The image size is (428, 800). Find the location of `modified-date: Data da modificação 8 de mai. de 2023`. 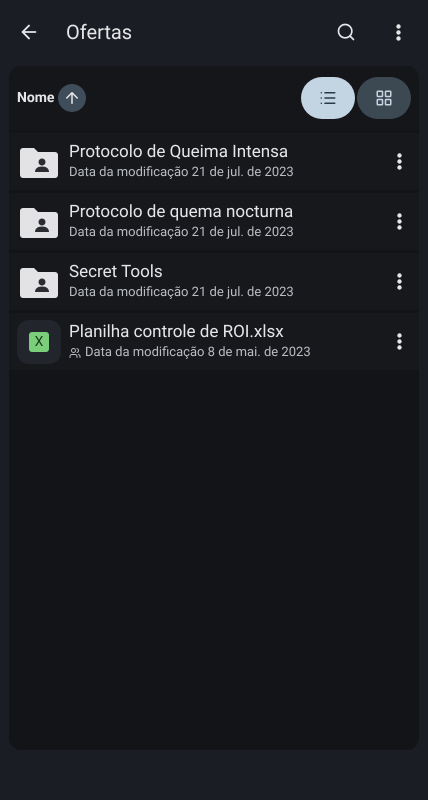

modified-date: Data da modificação 8 de mai. de 2023 is located at coordinates (198, 353).